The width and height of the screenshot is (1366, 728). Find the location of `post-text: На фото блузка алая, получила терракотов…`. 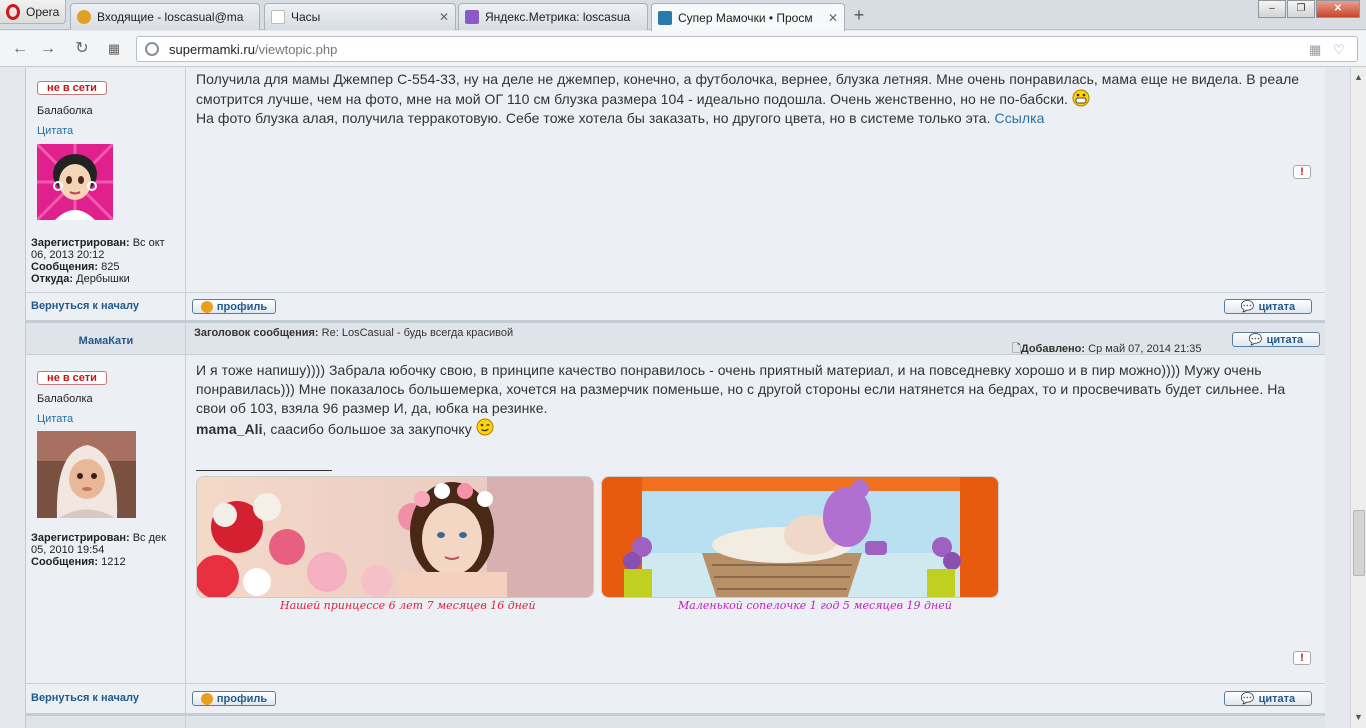

post-text: На фото блузка алая, получила терракотов… is located at coordinates (593, 118).